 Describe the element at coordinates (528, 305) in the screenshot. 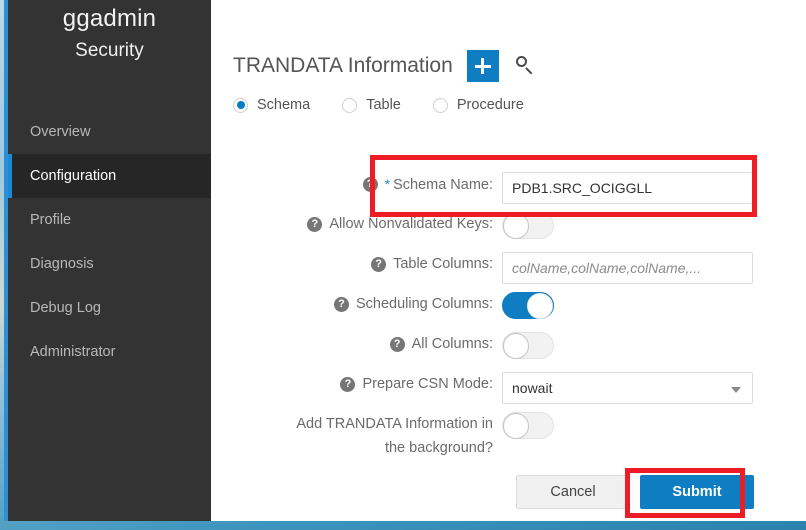

I see `toggle-scheduling-columns` at that location.